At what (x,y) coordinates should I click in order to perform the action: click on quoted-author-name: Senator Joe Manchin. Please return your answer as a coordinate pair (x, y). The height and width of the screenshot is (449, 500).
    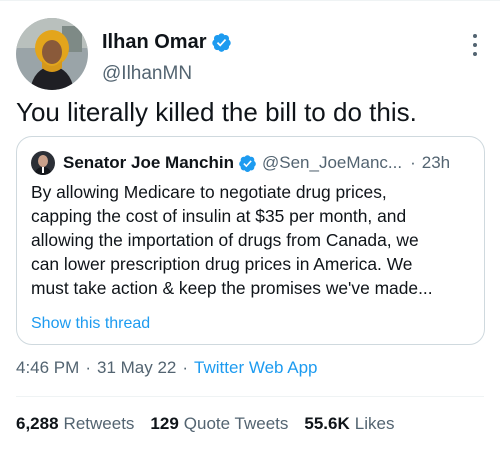
    Looking at the image, I should click on (148, 162).